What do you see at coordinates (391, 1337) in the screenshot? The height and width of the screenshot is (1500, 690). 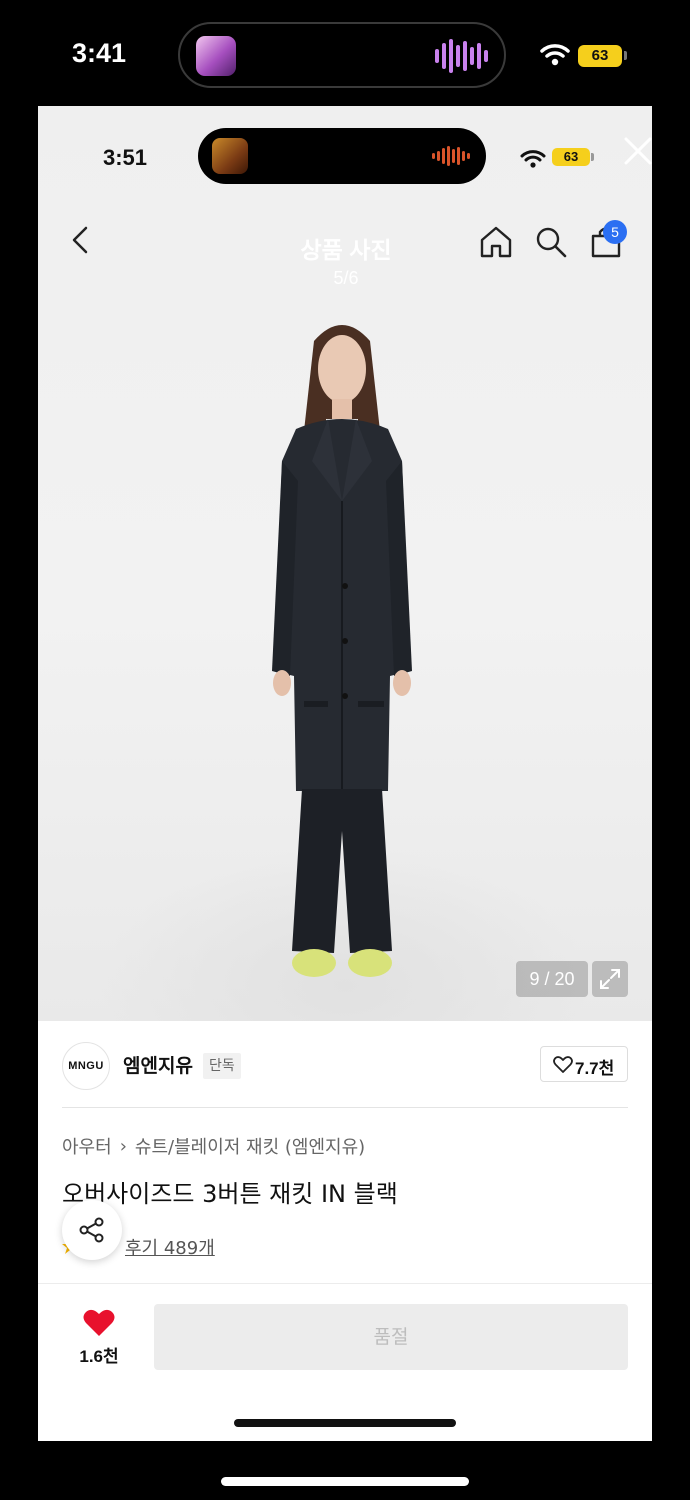 I see `sold-out-button: 품절` at bounding box center [391, 1337].